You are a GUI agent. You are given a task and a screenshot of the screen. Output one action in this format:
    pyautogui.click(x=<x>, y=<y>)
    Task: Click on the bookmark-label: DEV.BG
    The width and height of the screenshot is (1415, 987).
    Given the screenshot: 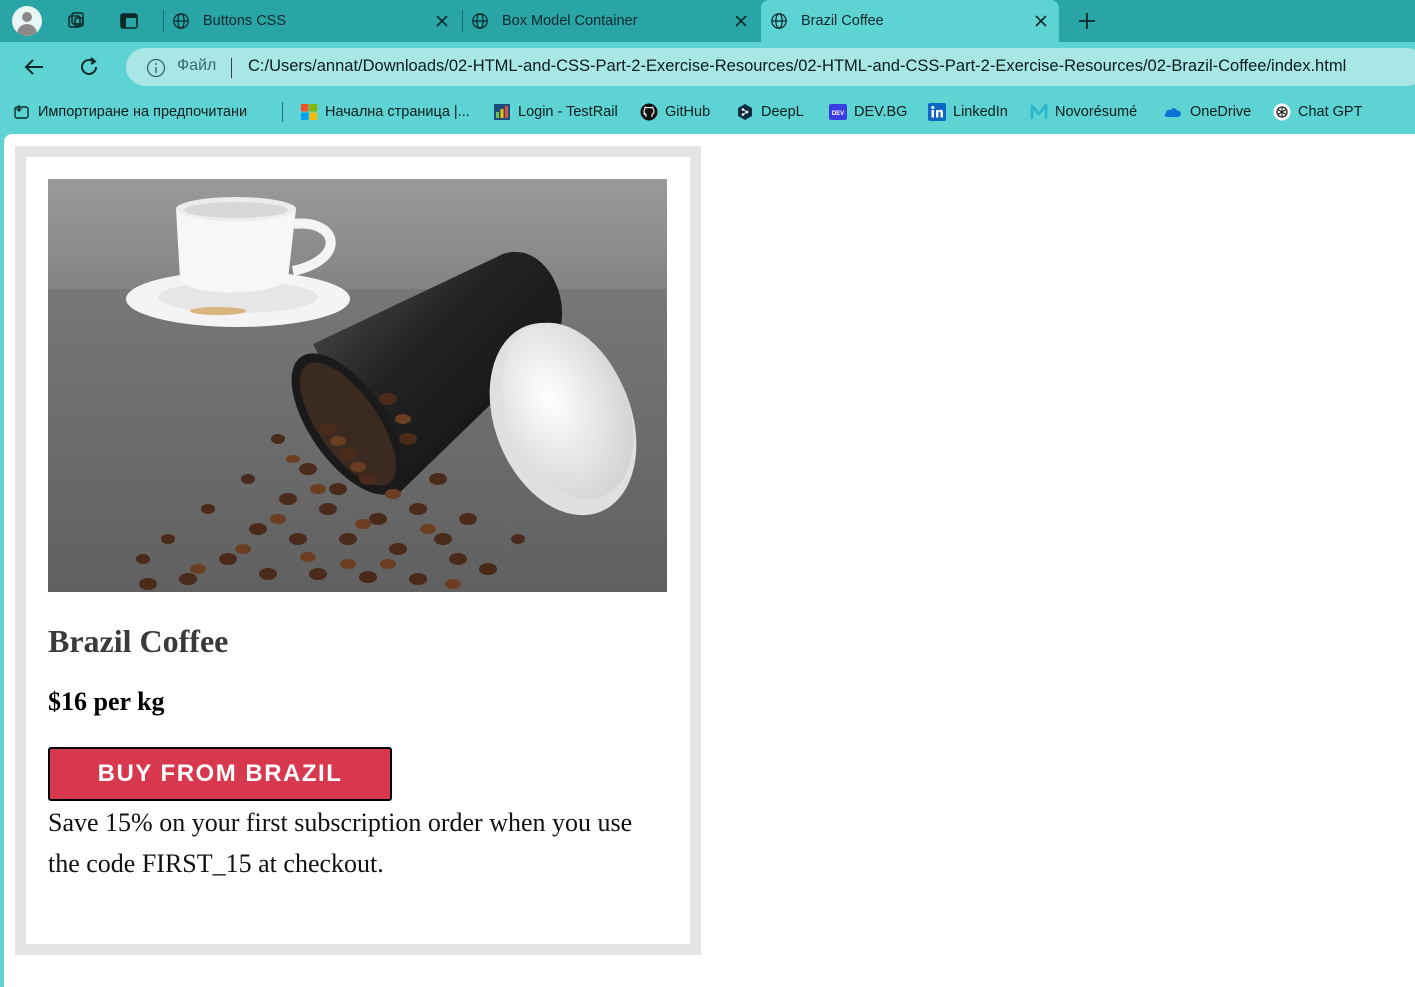 What is the action you would take?
    pyautogui.click(x=881, y=112)
    